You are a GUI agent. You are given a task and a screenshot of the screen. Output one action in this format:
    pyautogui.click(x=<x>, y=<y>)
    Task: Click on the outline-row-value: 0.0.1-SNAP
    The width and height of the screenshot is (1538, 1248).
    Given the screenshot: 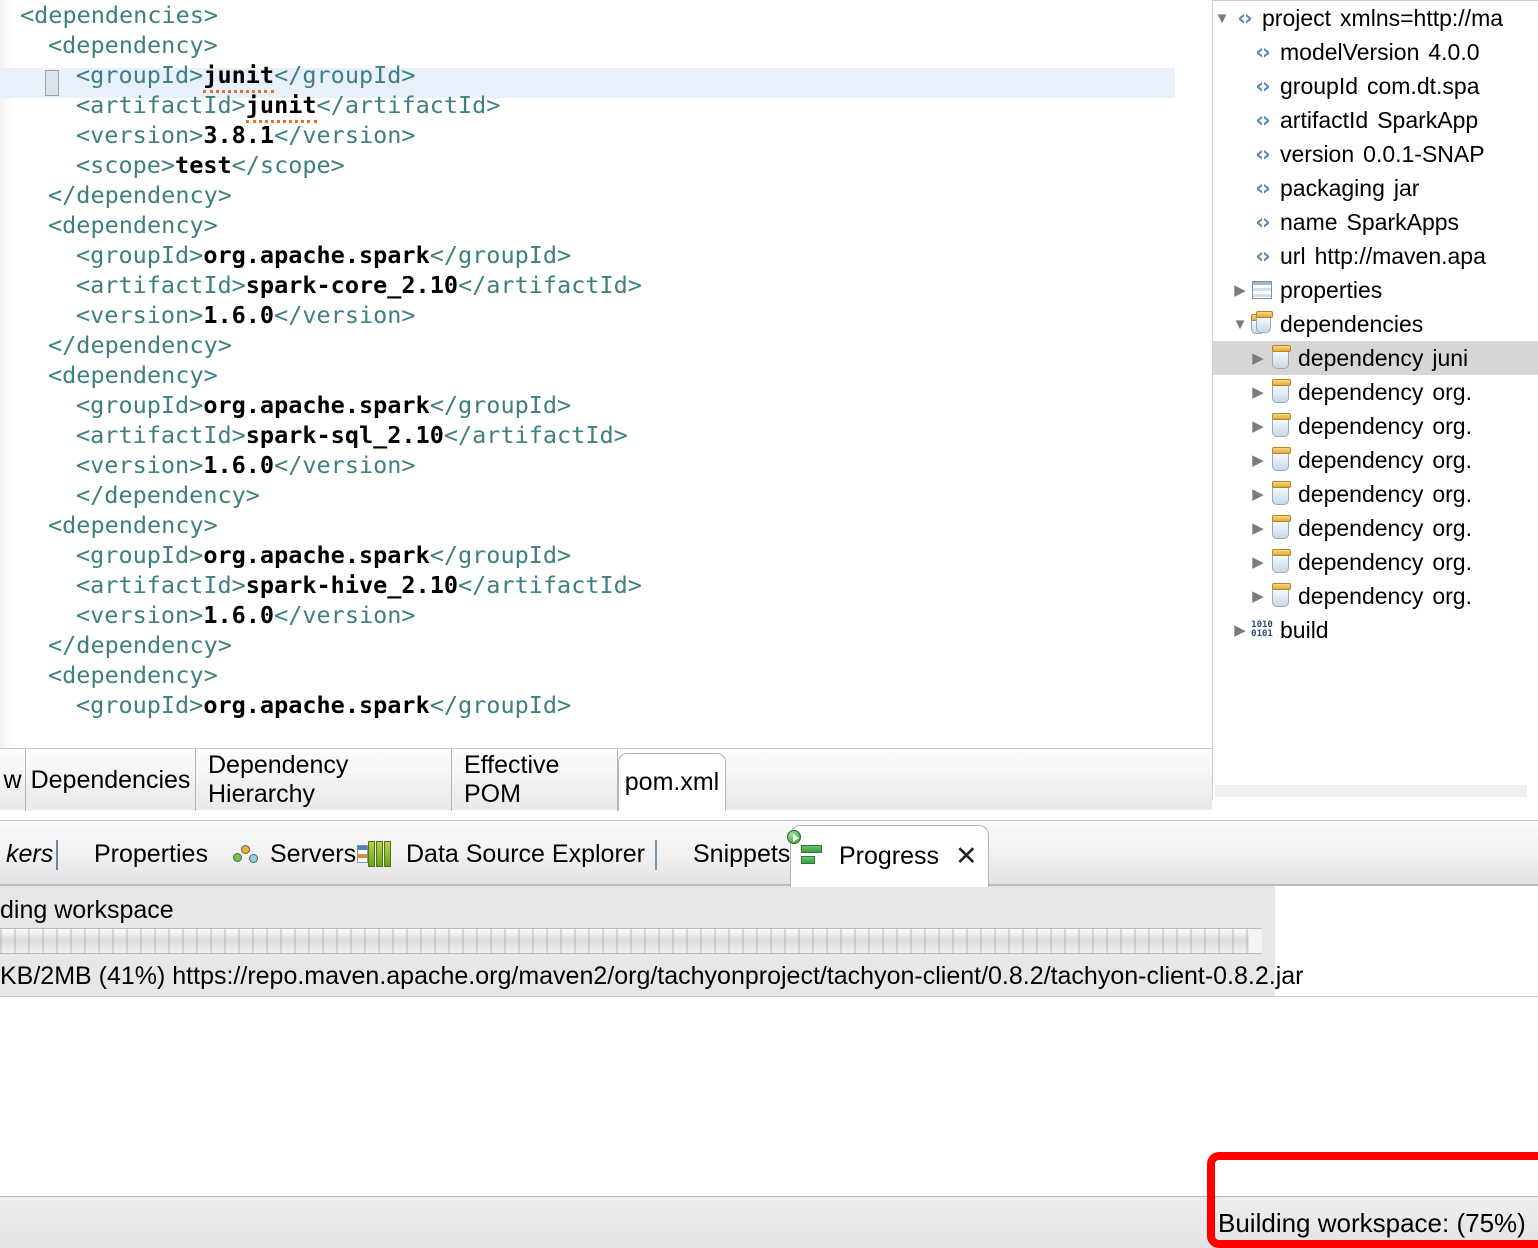 What is the action you would take?
    pyautogui.click(x=1424, y=153)
    